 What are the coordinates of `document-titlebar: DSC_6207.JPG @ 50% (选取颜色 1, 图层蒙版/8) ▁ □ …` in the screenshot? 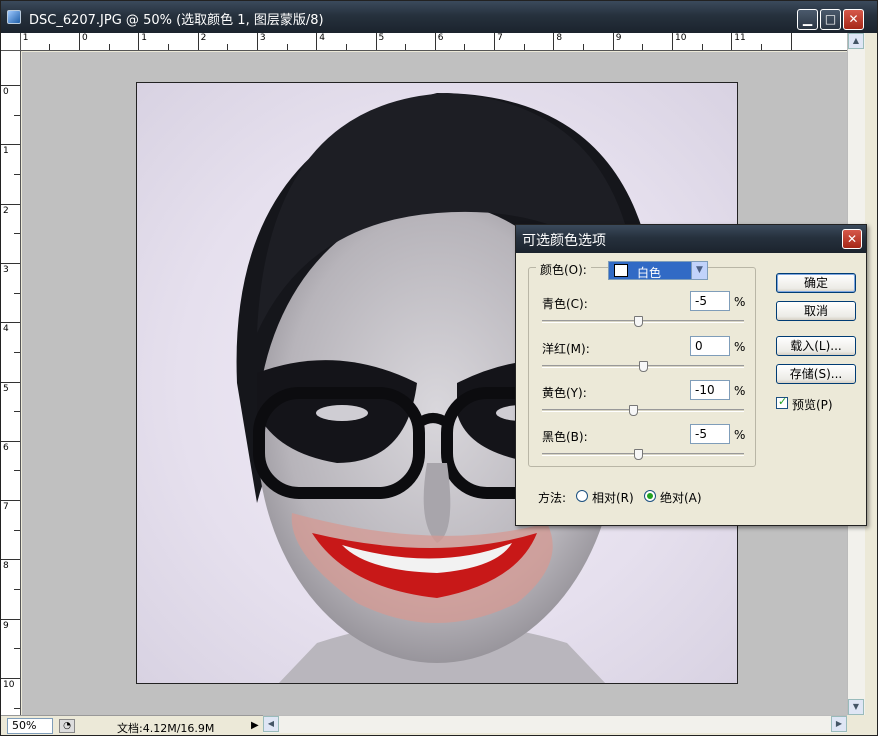 It's located at (439, 17).